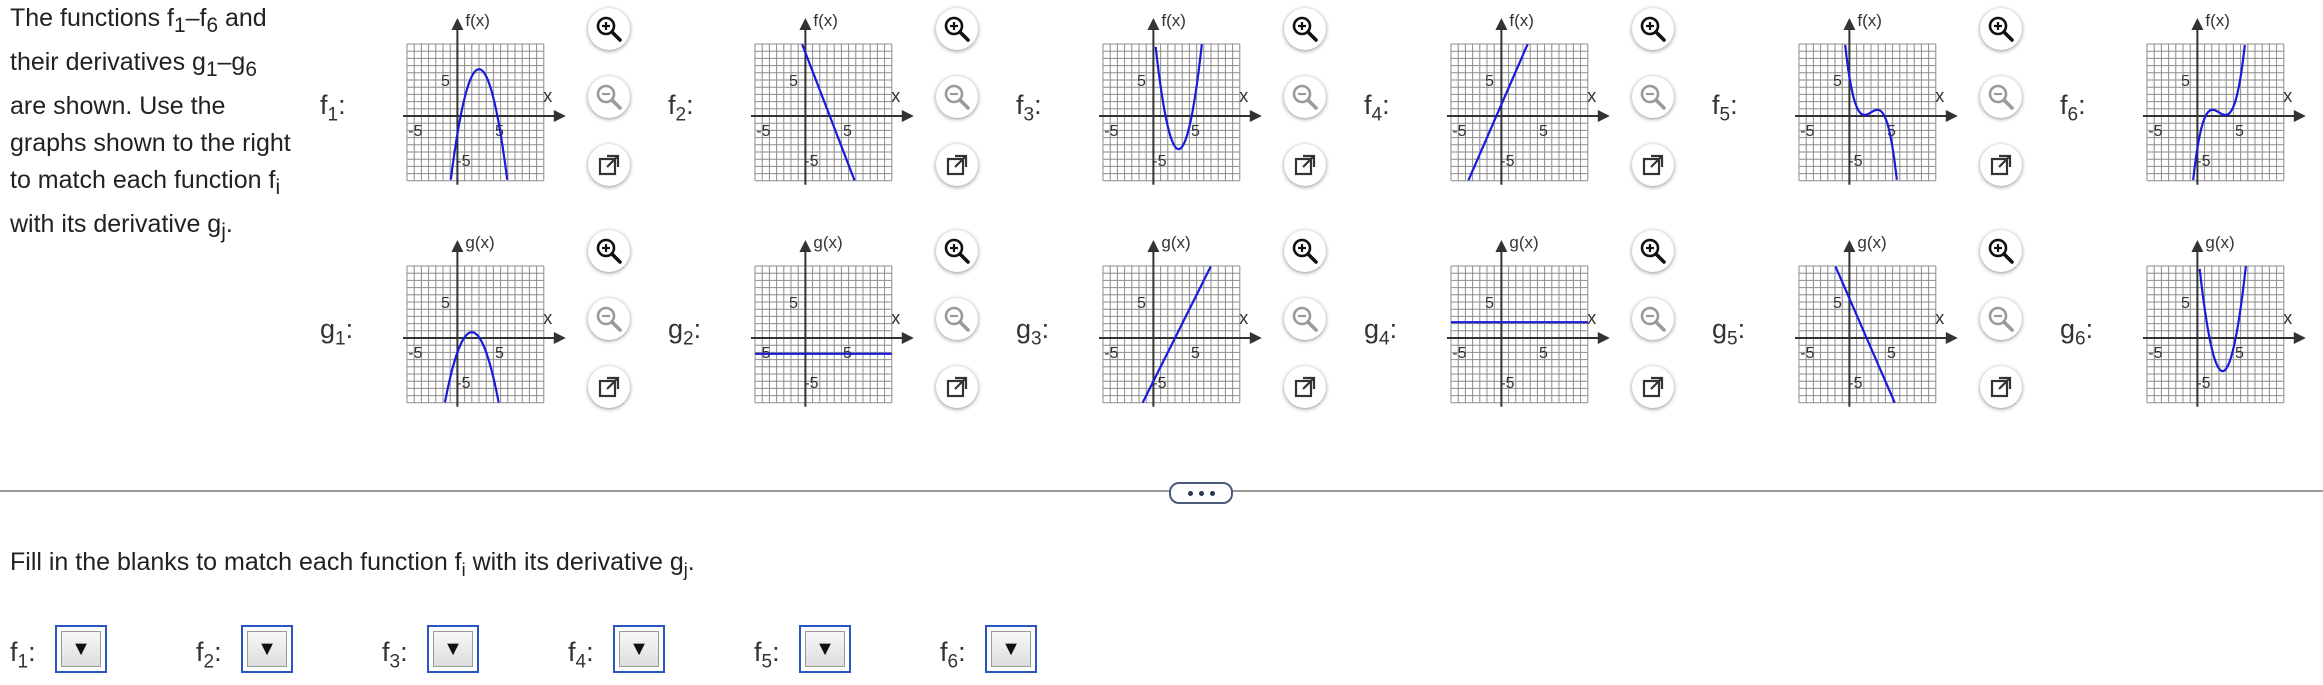  I want to click on intro-line-6: with its derivative gj., so click(121, 226).